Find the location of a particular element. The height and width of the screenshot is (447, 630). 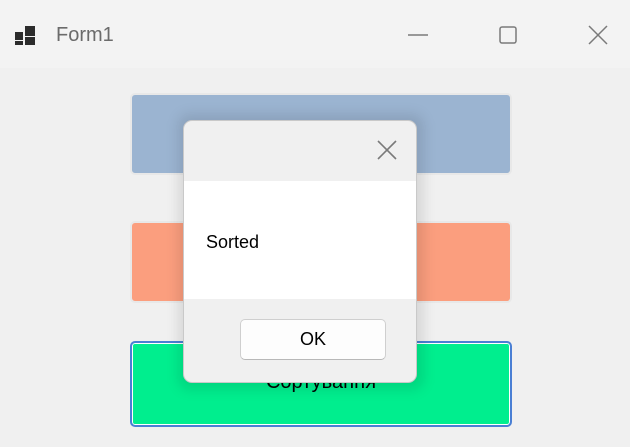

dialog-close-button is located at coordinates (387, 150).